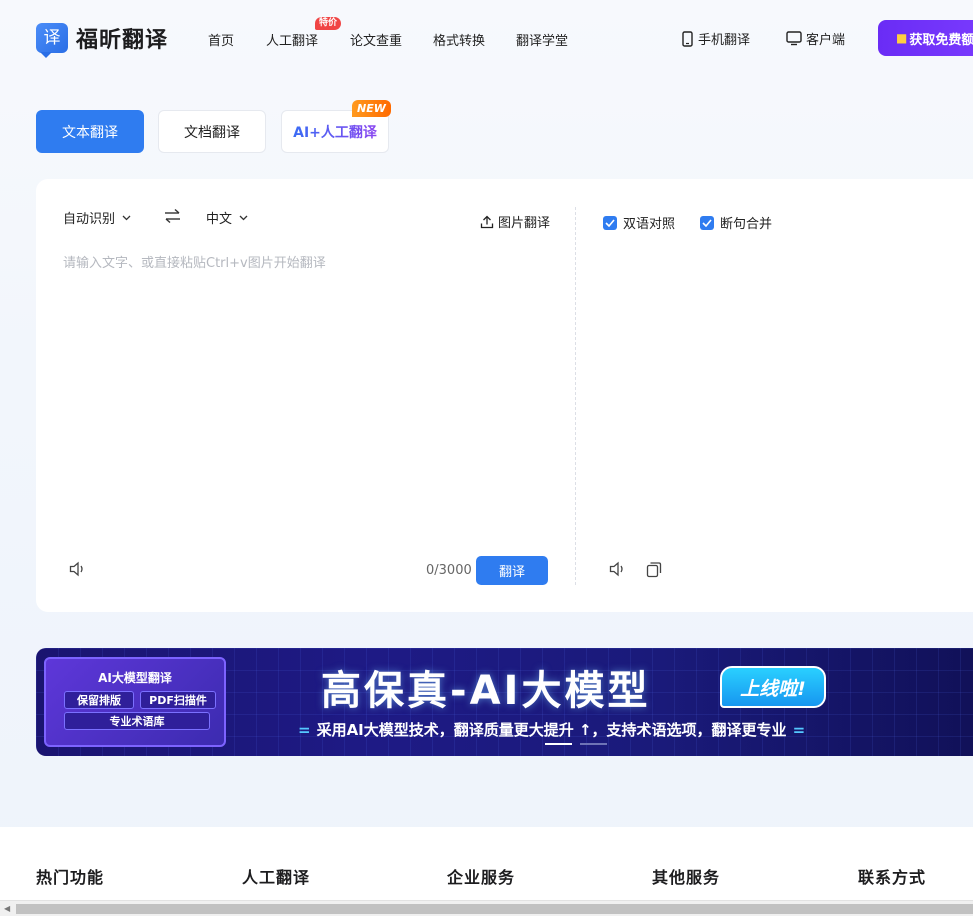  What do you see at coordinates (542, 39) in the screenshot?
I see `nav-item-translation-school: 翻译学堂` at bounding box center [542, 39].